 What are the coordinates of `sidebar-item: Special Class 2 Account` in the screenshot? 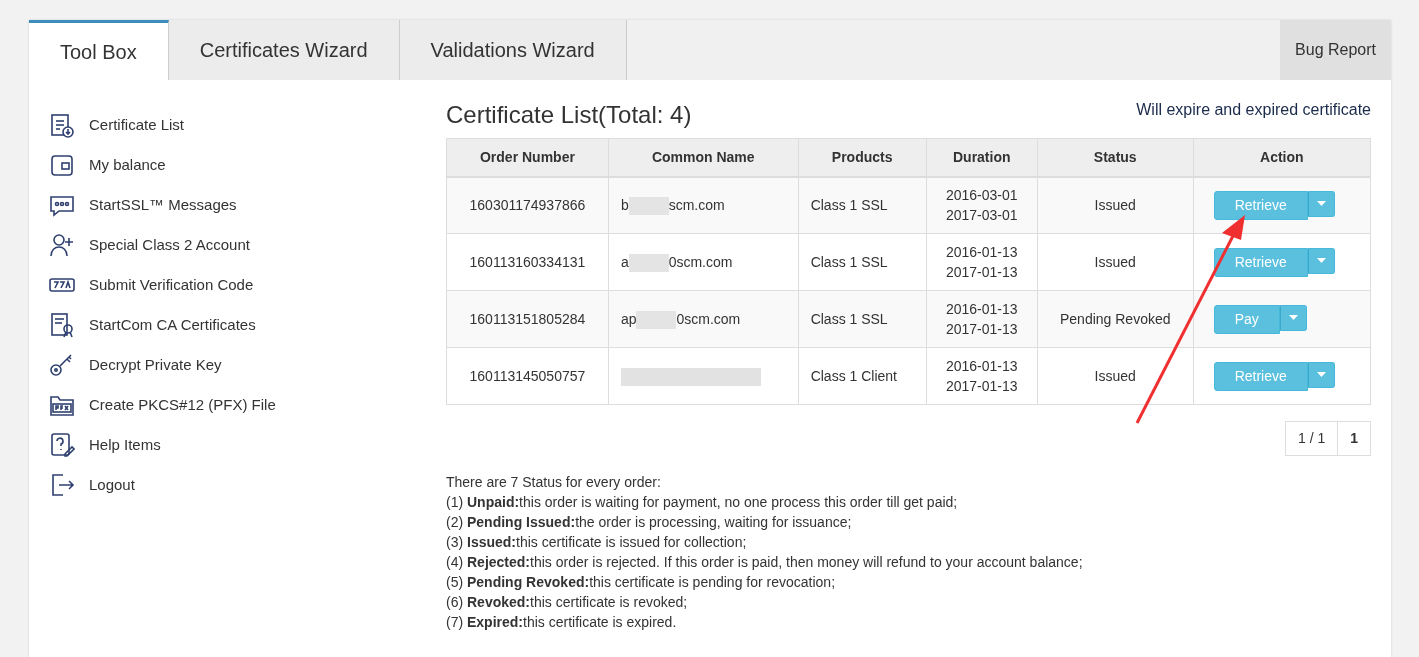 It's located at (229, 245).